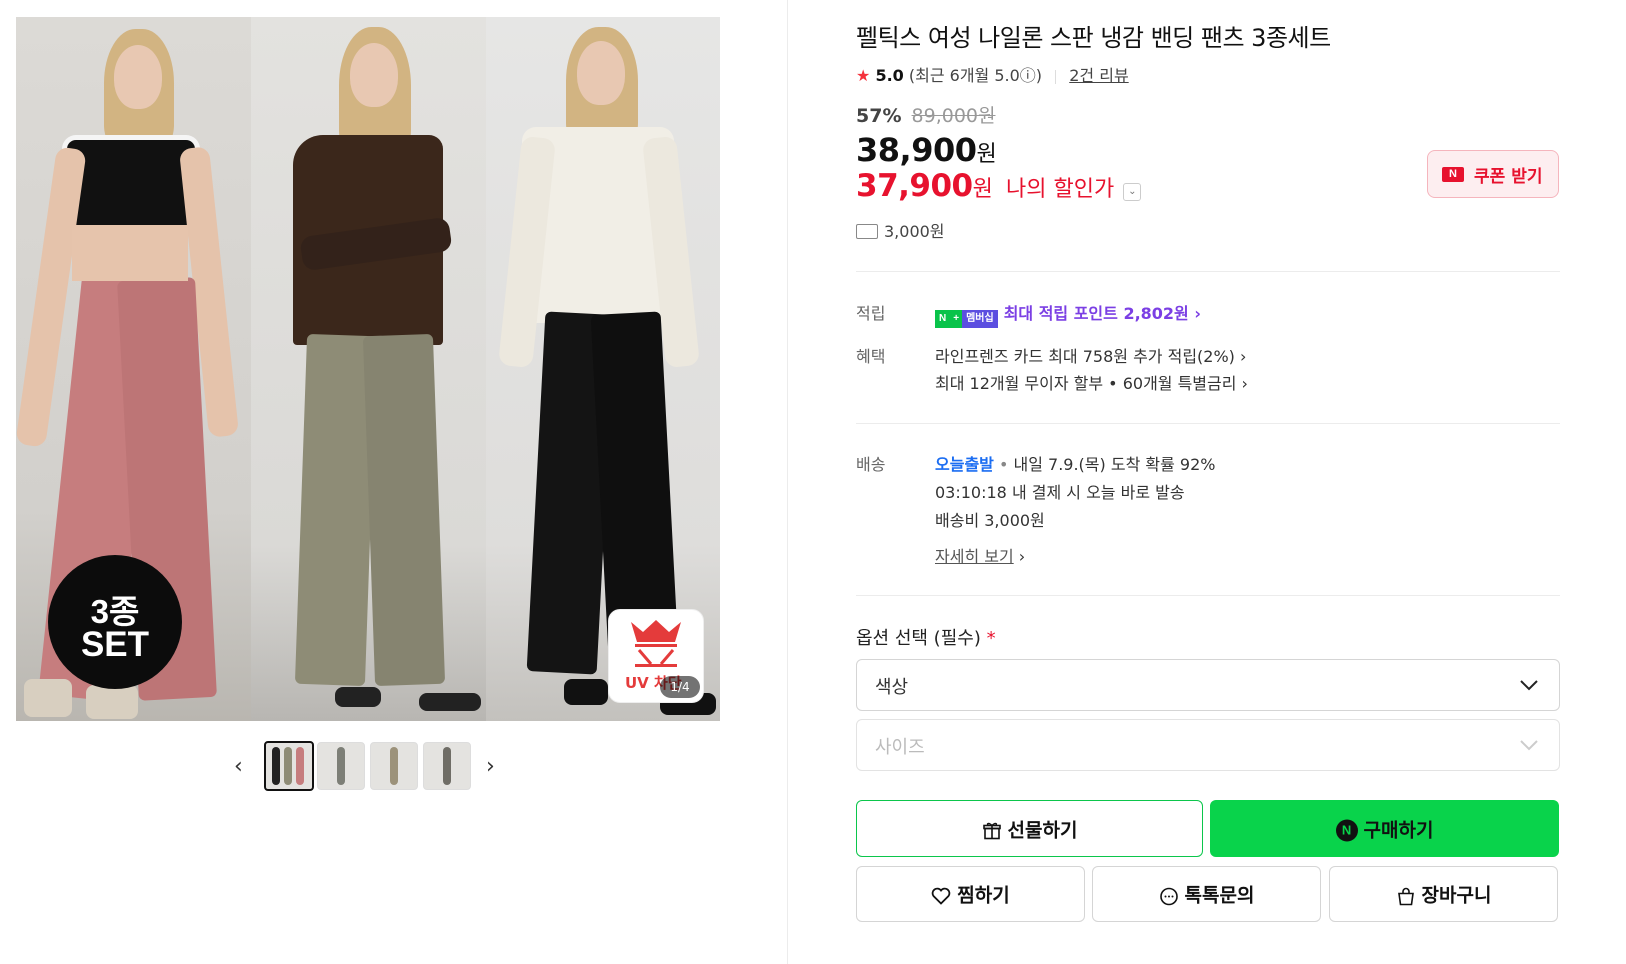 The height and width of the screenshot is (964, 1626). What do you see at coordinates (889, 75) in the screenshot?
I see `rating-score: 5.0` at bounding box center [889, 75].